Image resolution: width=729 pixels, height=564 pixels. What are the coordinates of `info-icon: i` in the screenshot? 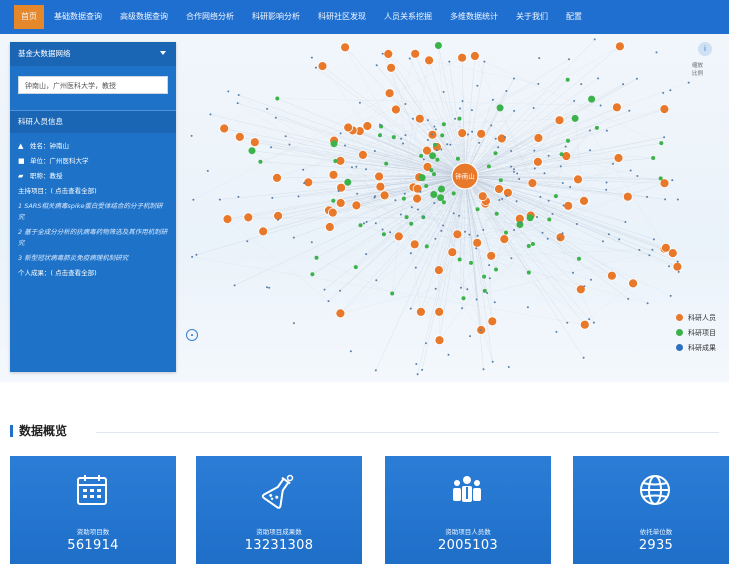 It's located at (705, 49).